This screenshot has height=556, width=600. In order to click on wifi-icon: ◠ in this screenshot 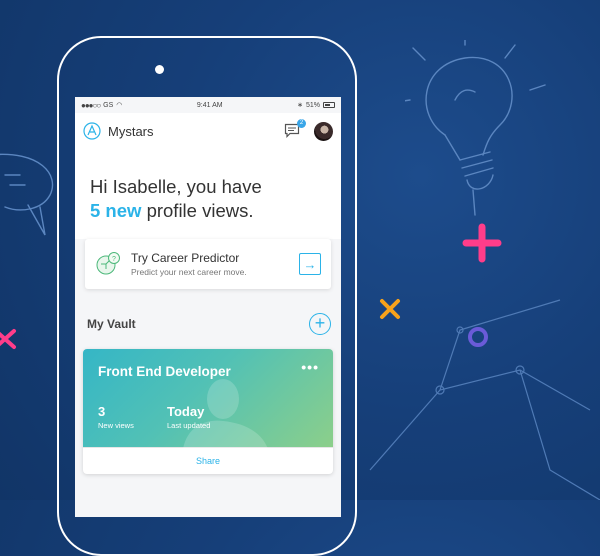, I will do `click(119, 105)`.